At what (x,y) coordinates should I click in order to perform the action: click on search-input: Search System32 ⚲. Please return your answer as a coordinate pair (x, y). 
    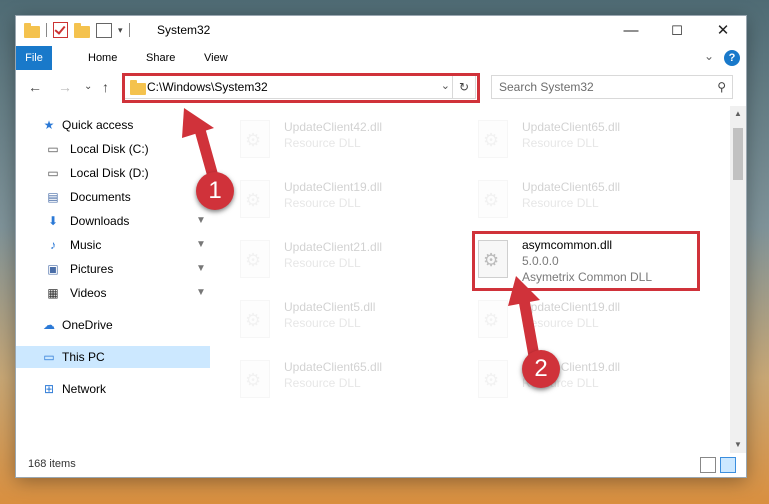
    Looking at the image, I should click on (612, 87).